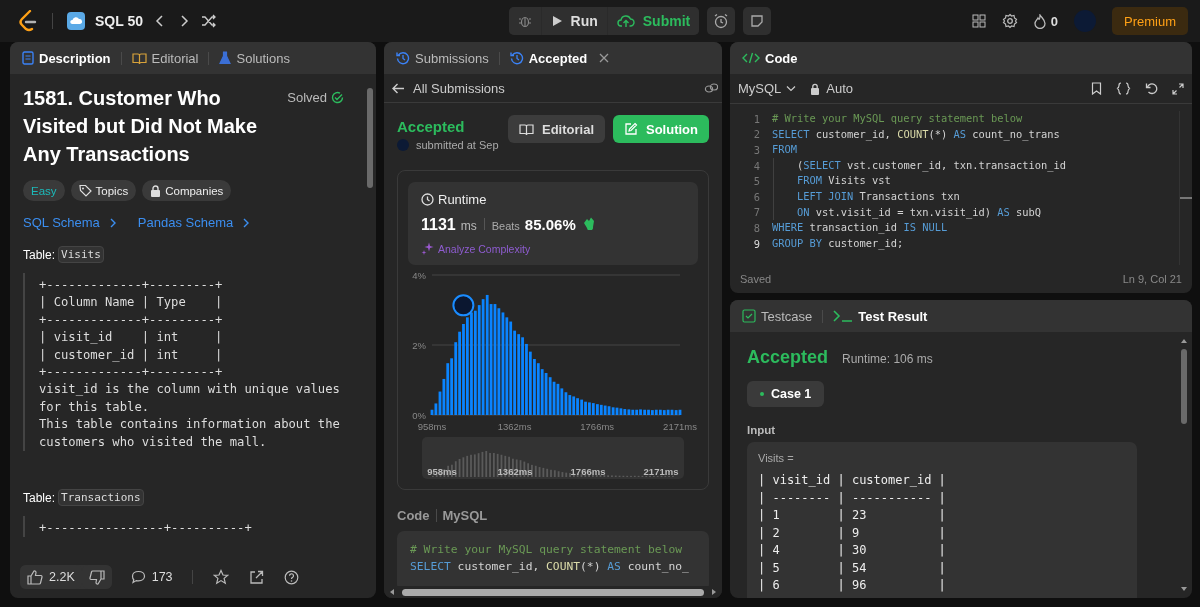  Describe the element at coordinates (187, 362) in the screenshot. I see `schema-block: +-------------+---------+ | Column Name | Type | +-------------+---------+ | visit_id | int | | customer_id | int | +-------------+---------+ visit_id is the column with unique values for this table. This table contains information about the customers who visited the mall.` at that location.